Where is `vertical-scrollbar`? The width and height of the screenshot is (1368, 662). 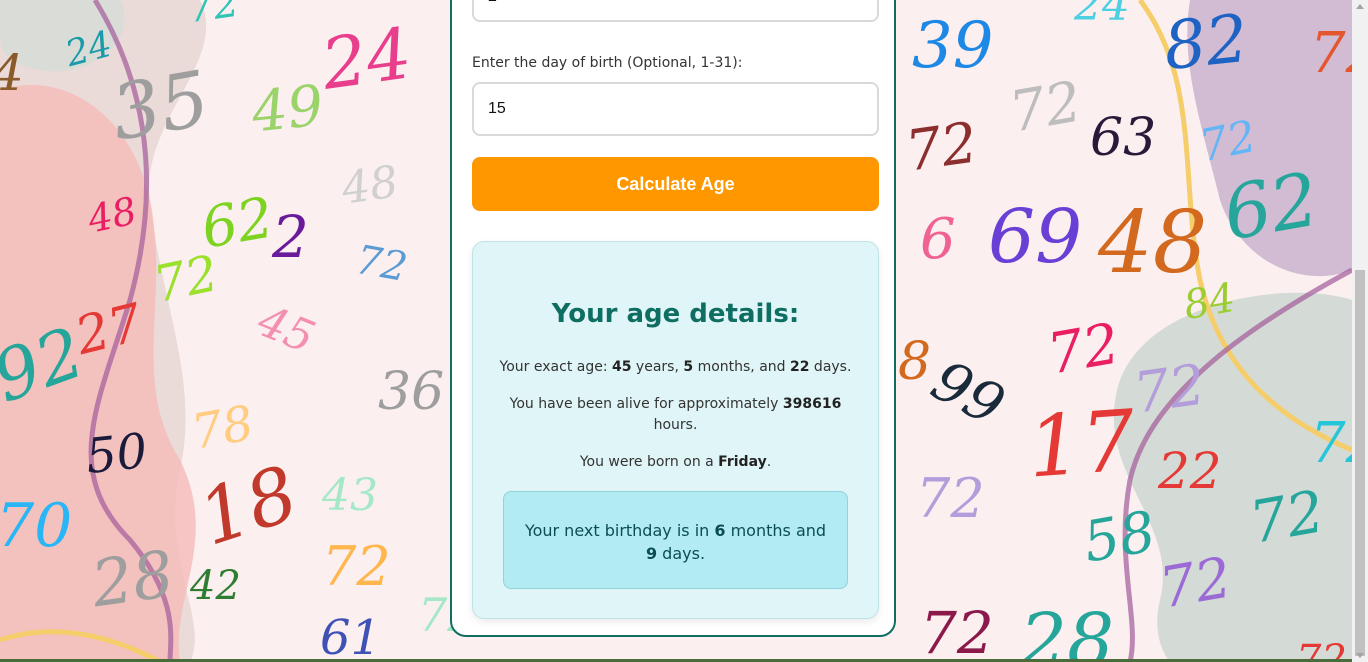 vertical-scrollbar is located at coordinates (1360, 331).